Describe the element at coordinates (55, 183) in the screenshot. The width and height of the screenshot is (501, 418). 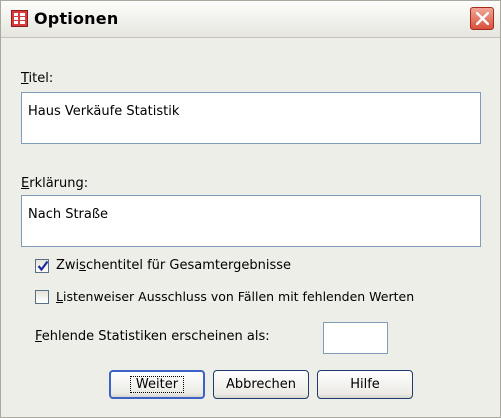
I see `erklaerung-label: Erklärung:` at that location.